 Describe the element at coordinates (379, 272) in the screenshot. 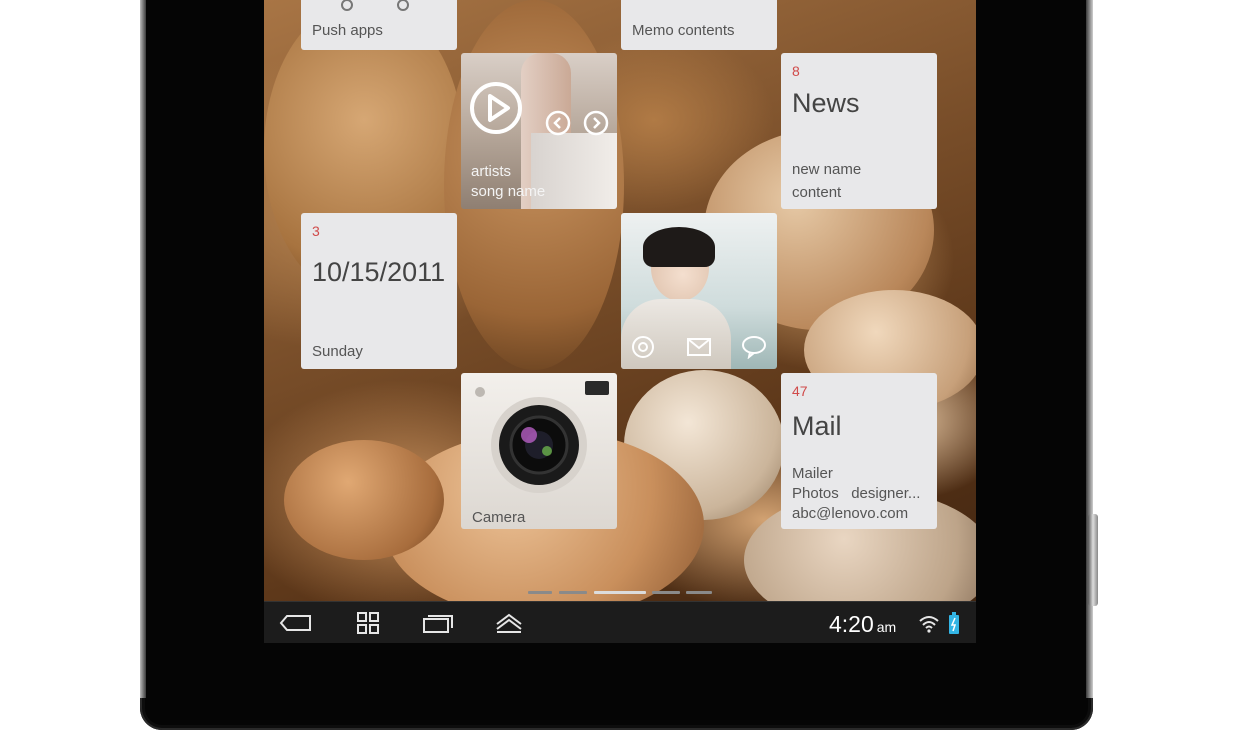

I see `calendar-date: 10/15/2011` at that location.